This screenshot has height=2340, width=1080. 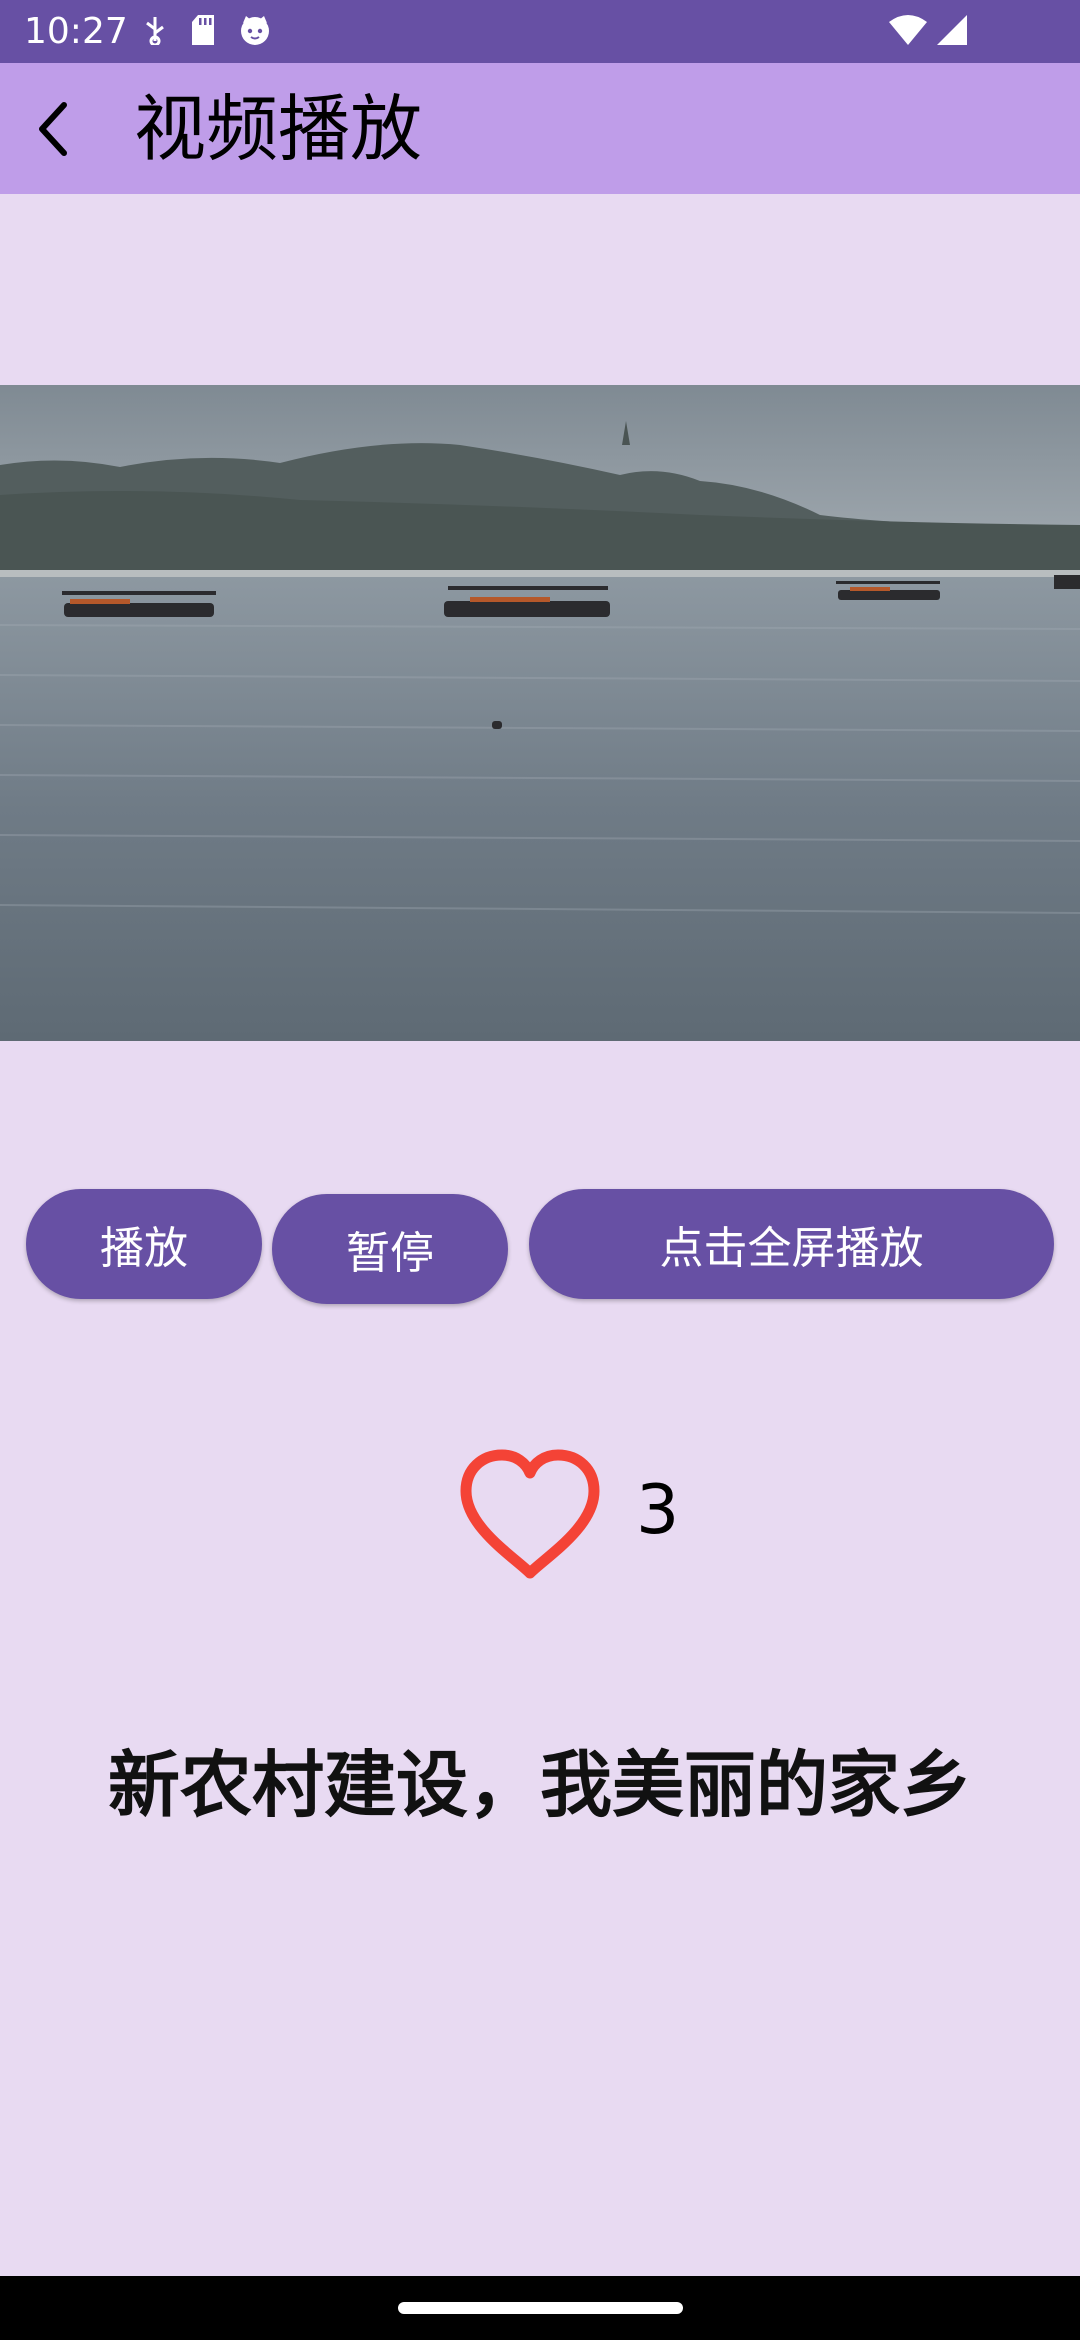 I want to click on play-button: 播放, so click(x=144, y=1244).